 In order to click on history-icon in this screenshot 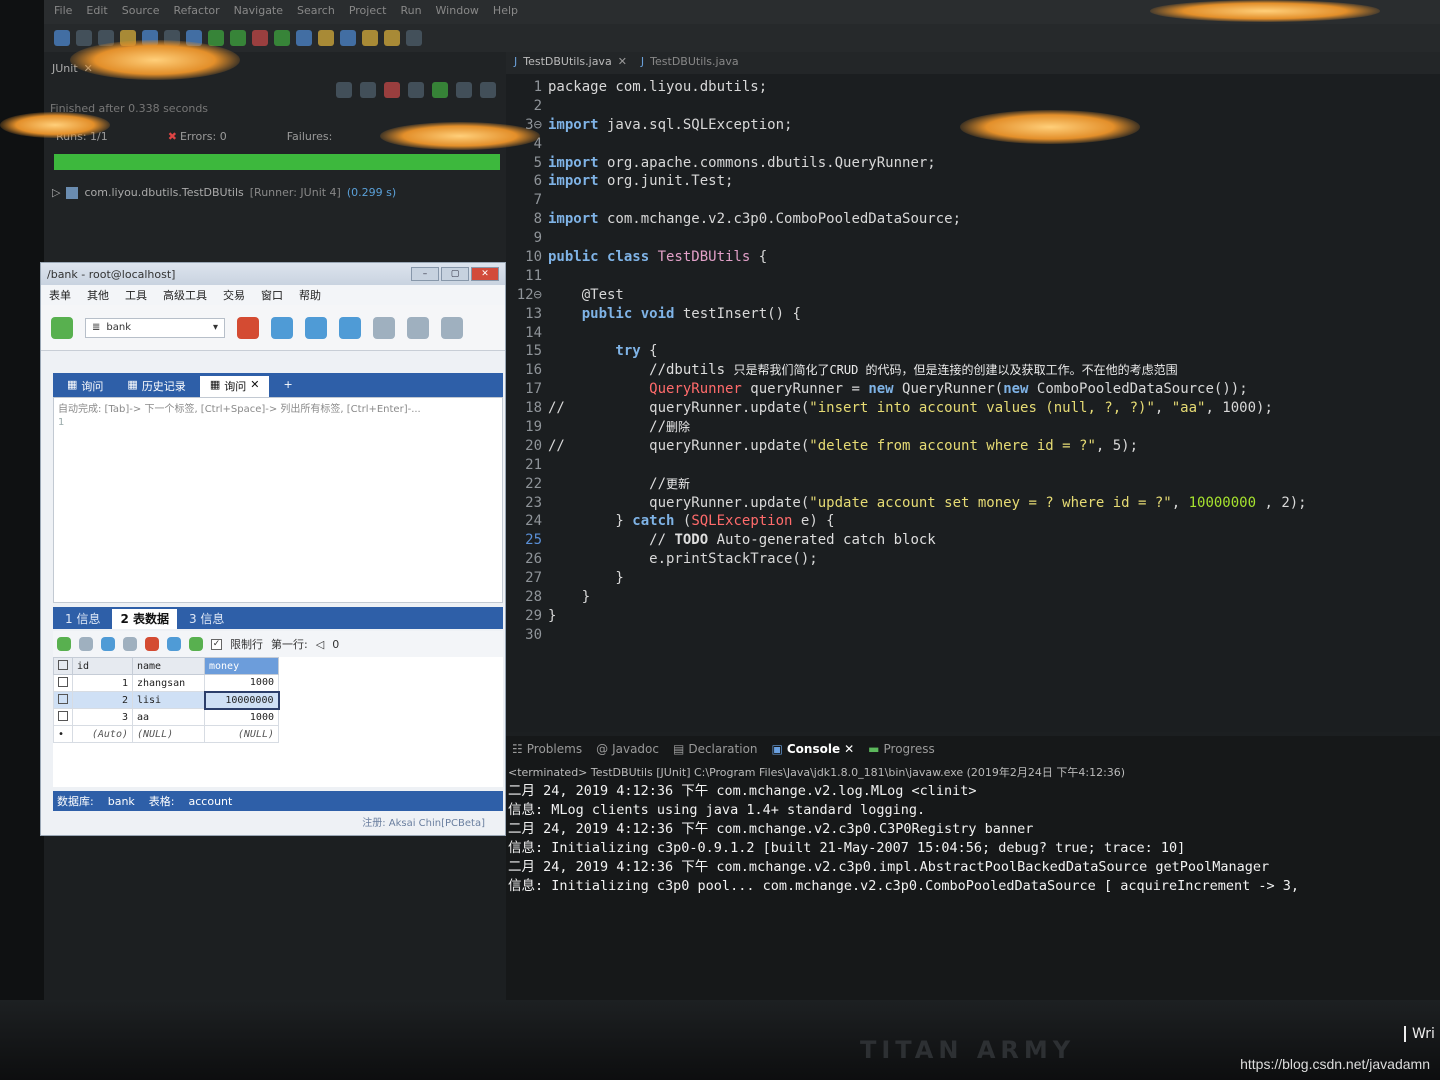, I will do `click(488, 90)`.